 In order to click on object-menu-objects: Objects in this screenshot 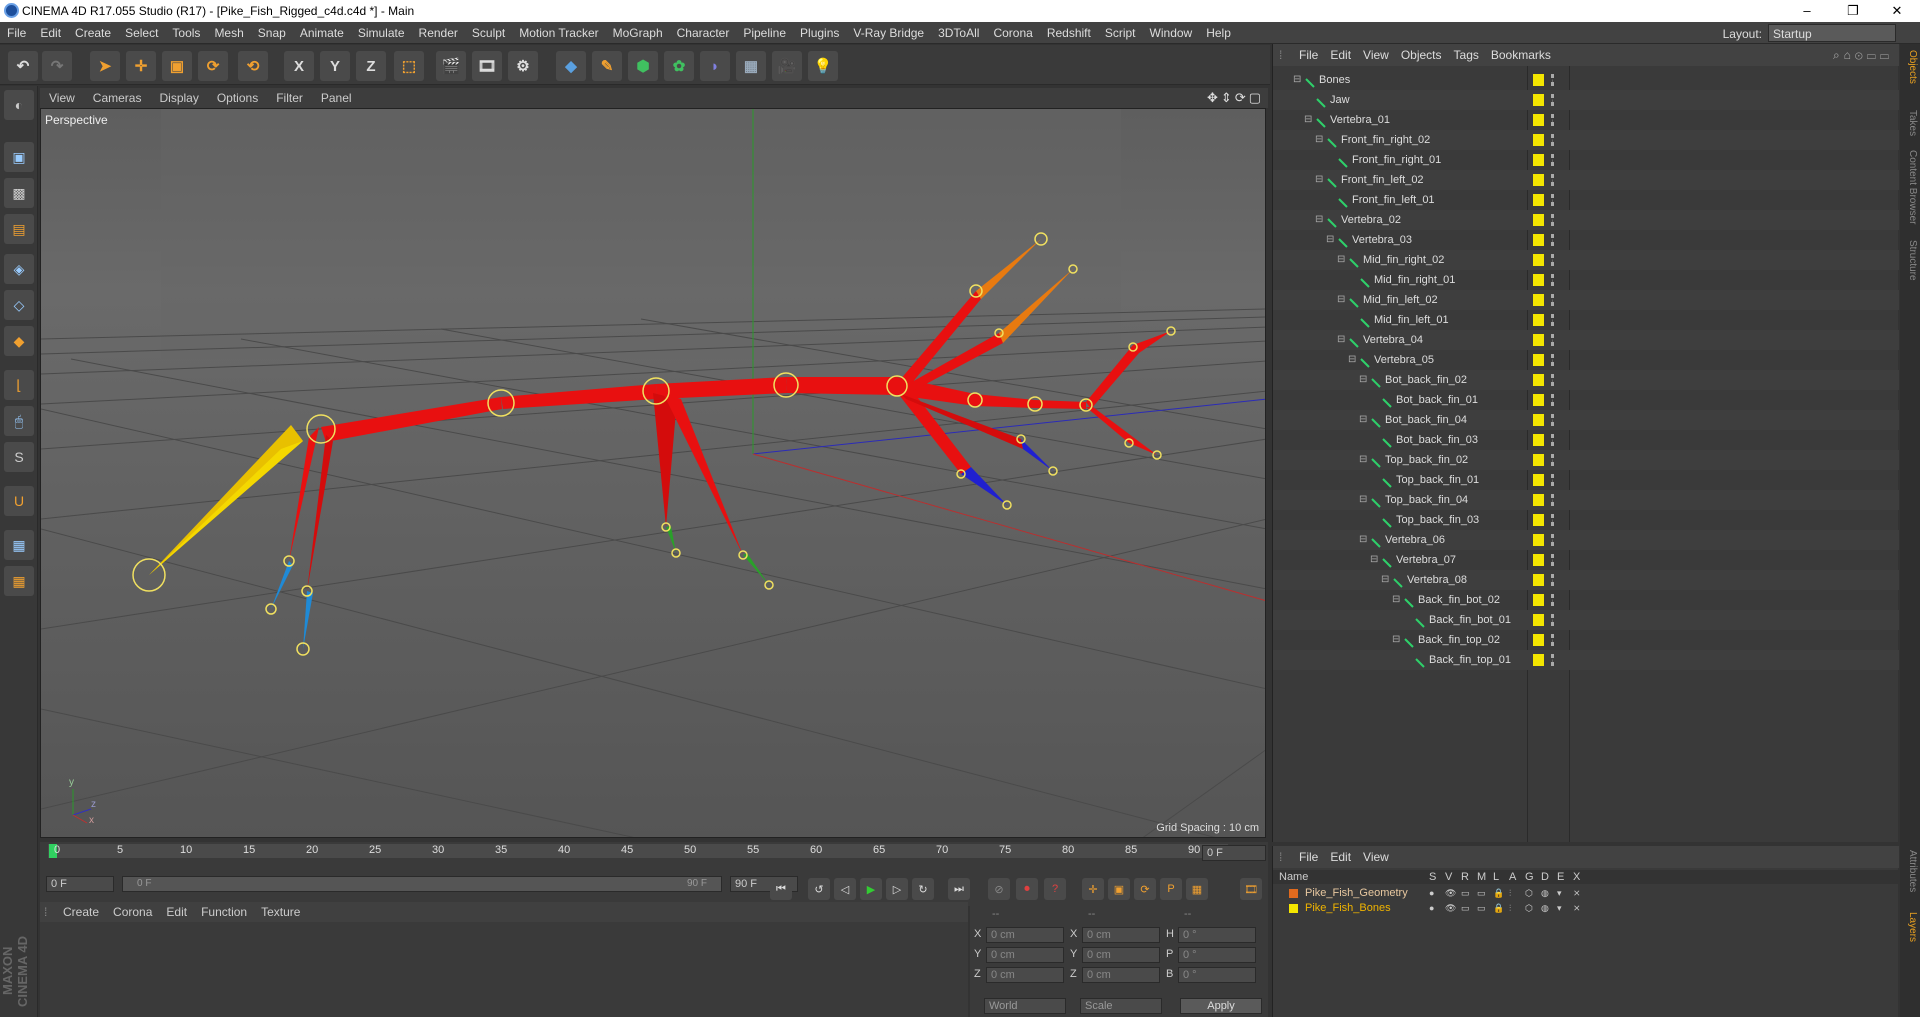, I will do `click(1421, 55)`.